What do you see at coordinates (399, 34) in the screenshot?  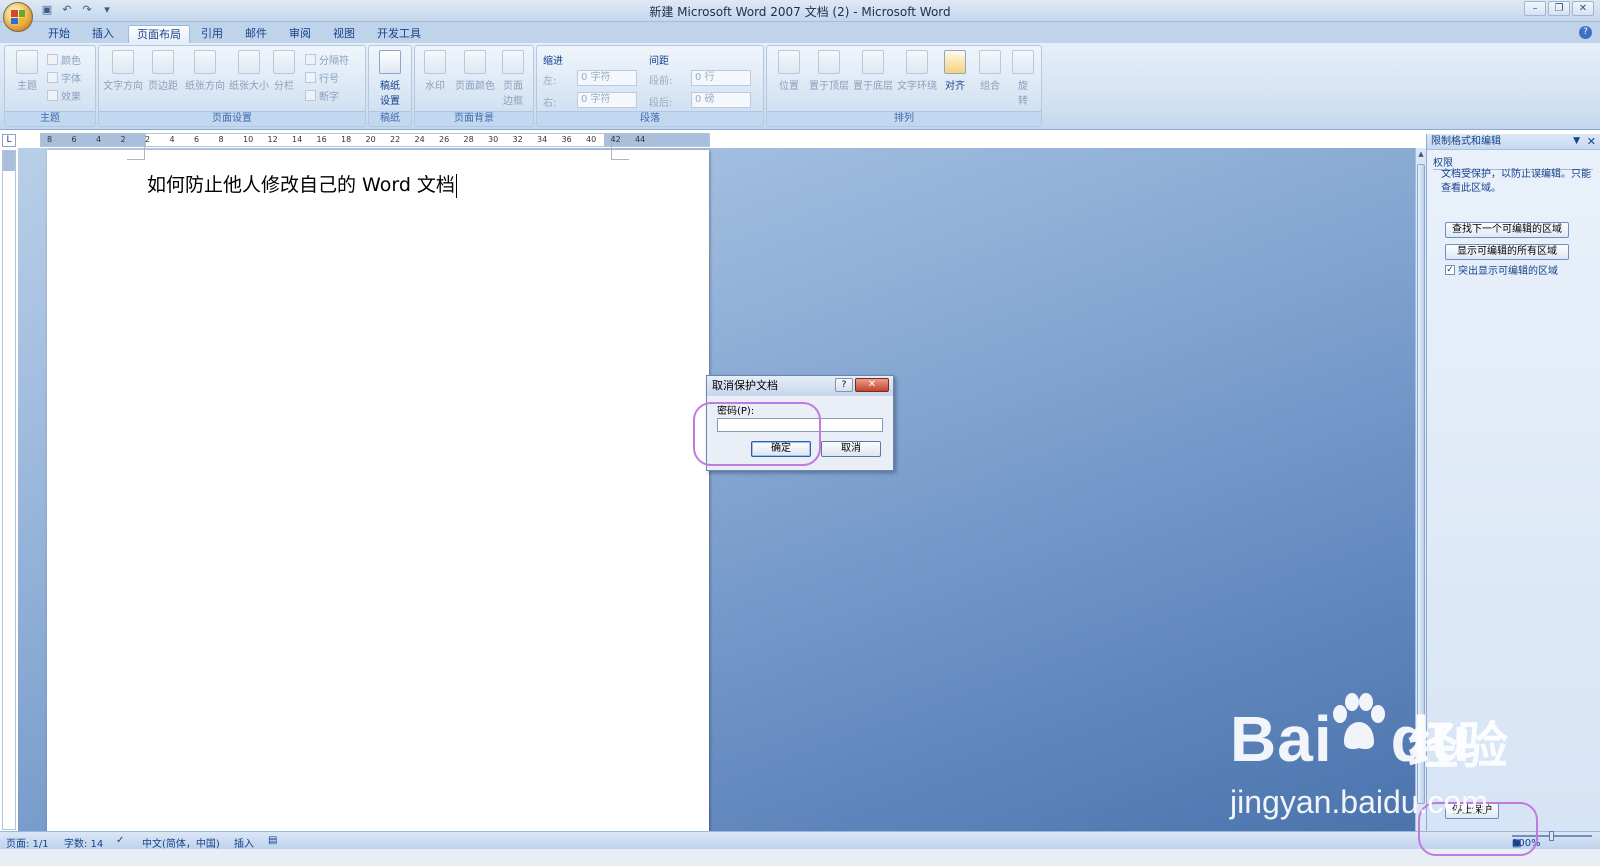 I see `tab-developer: 开发工具` at bounding box center [399, 34].